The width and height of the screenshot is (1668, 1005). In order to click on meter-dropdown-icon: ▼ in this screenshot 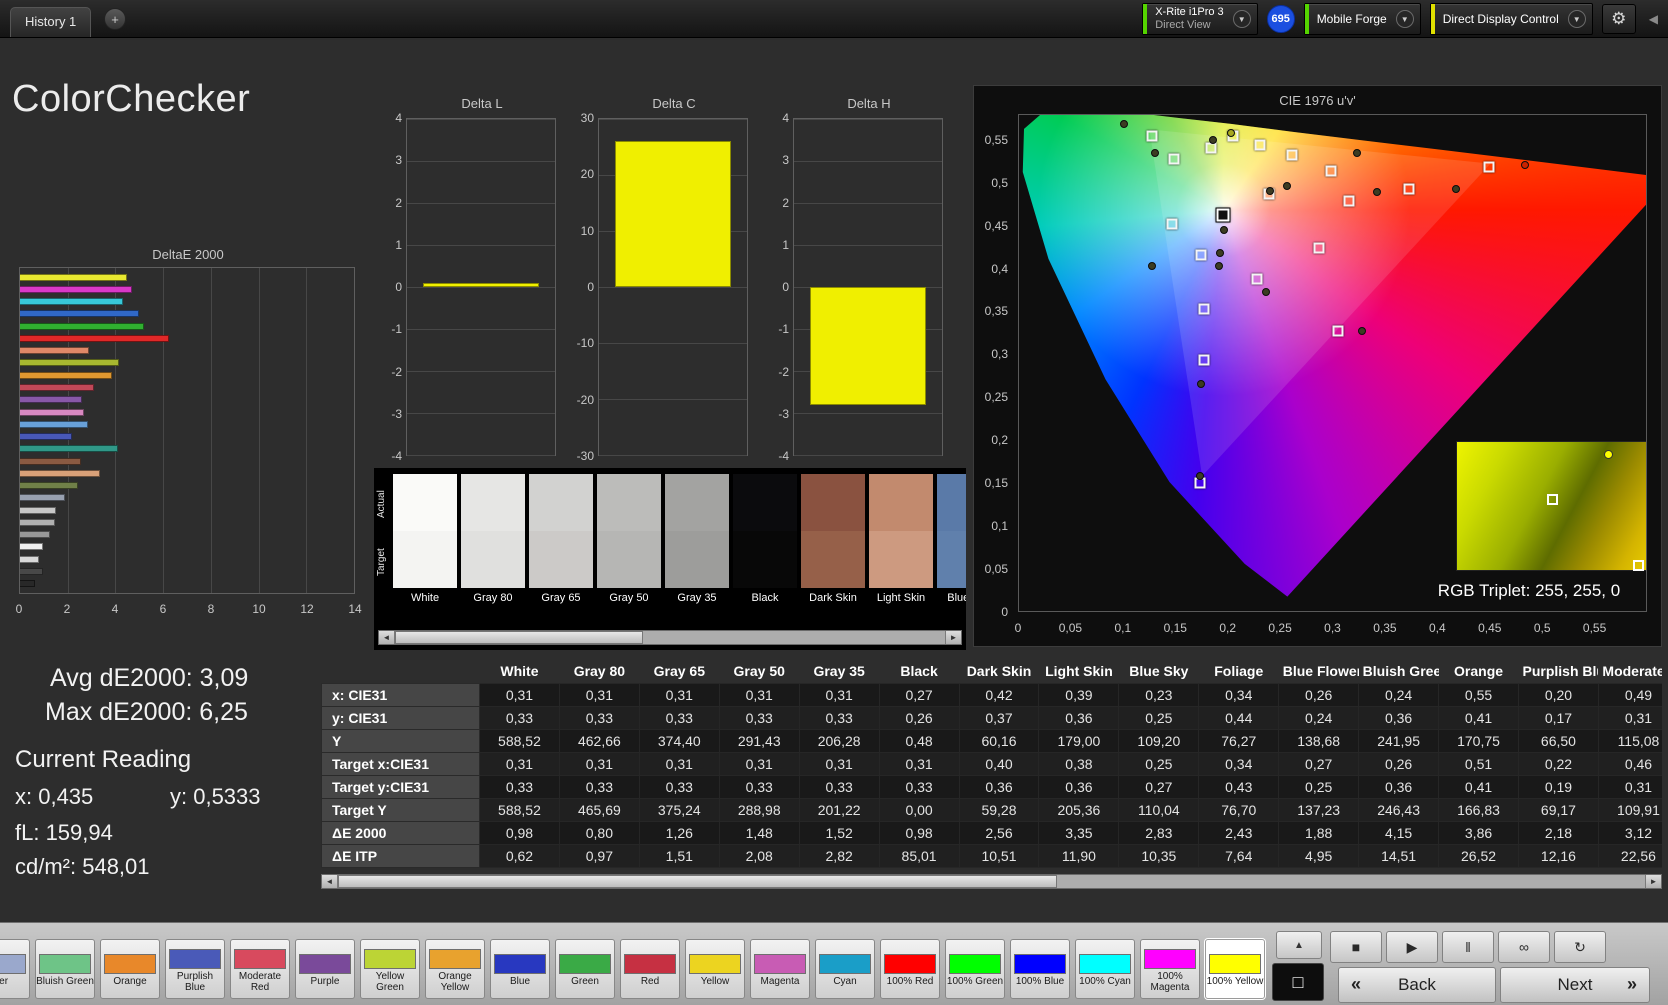, I will do `click(1241, 19)`.